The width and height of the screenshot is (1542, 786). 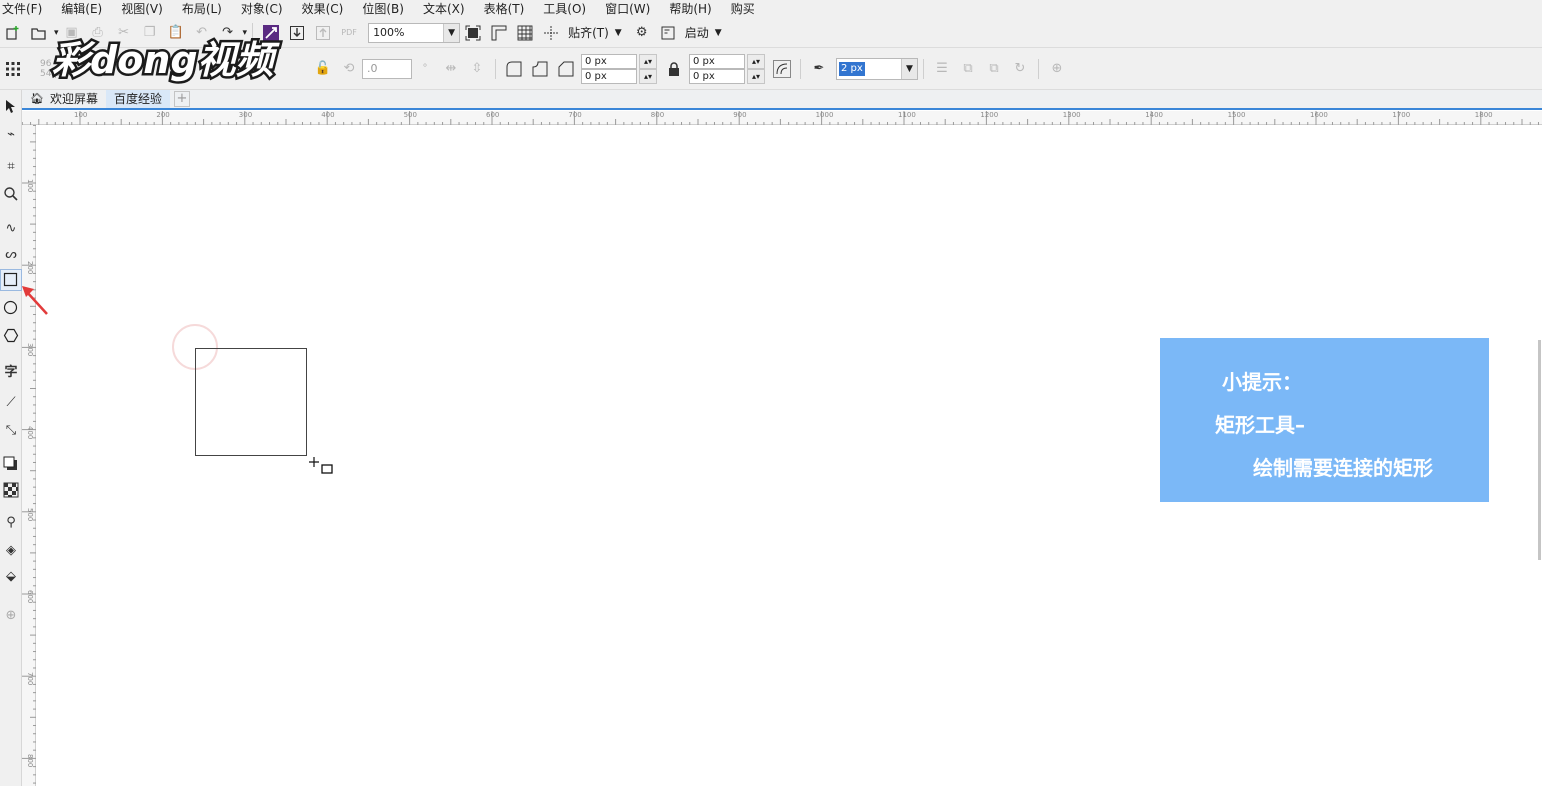 I want to click on menu-text: 文本(X), so click(x=444, y=9).